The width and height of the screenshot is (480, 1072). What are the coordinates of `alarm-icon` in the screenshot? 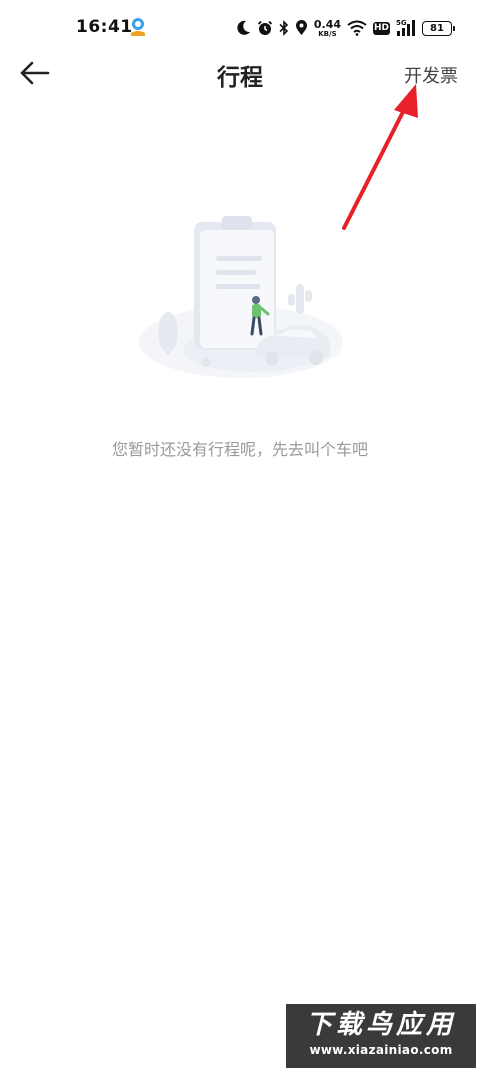 It's located at (264, 27).